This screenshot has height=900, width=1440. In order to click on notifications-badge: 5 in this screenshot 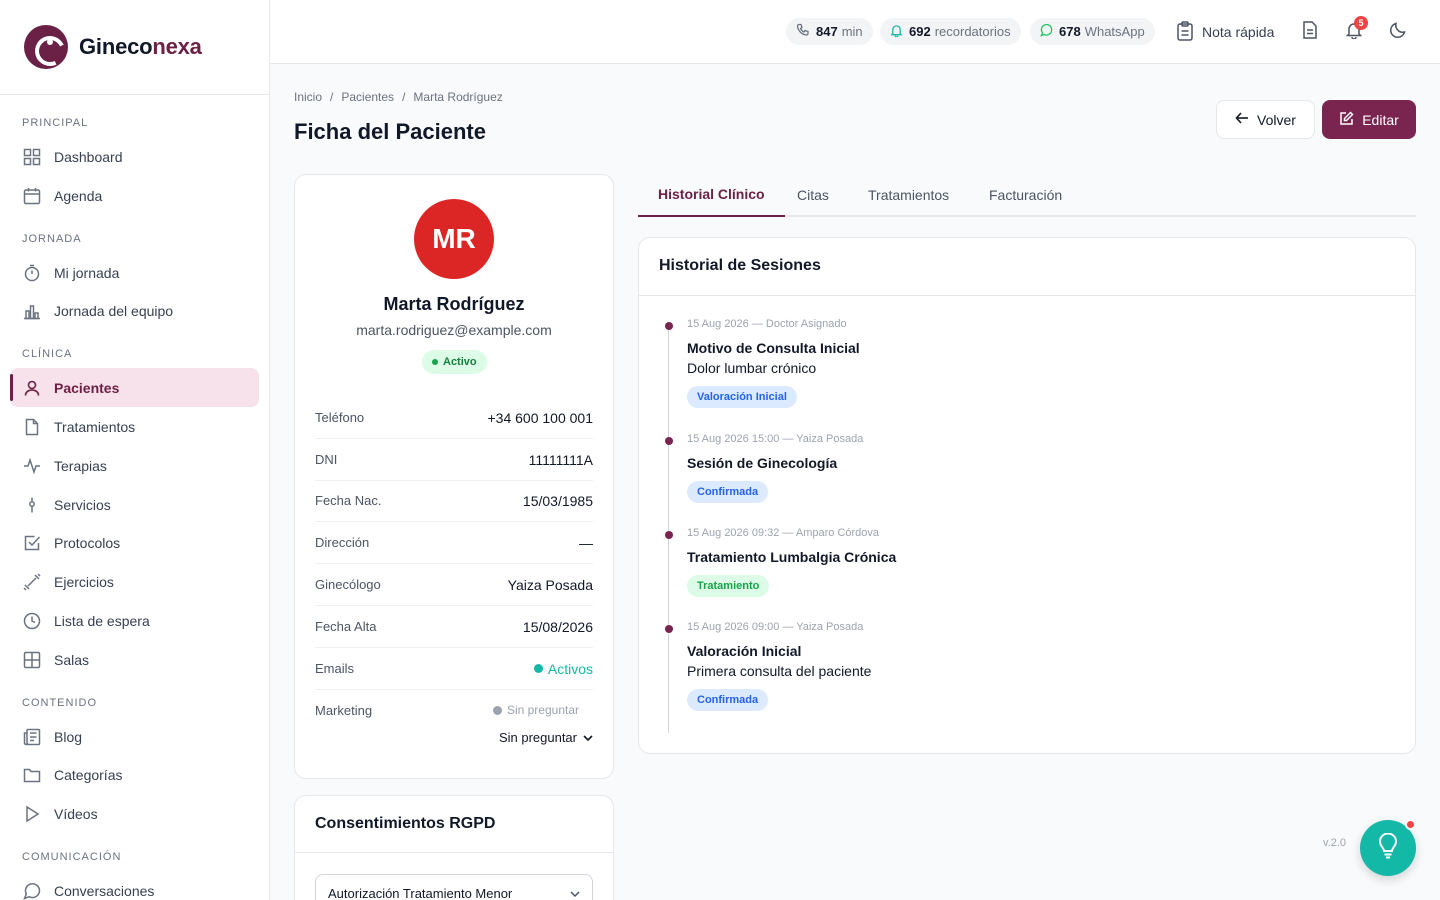, I will do `click(1361, 23)`.